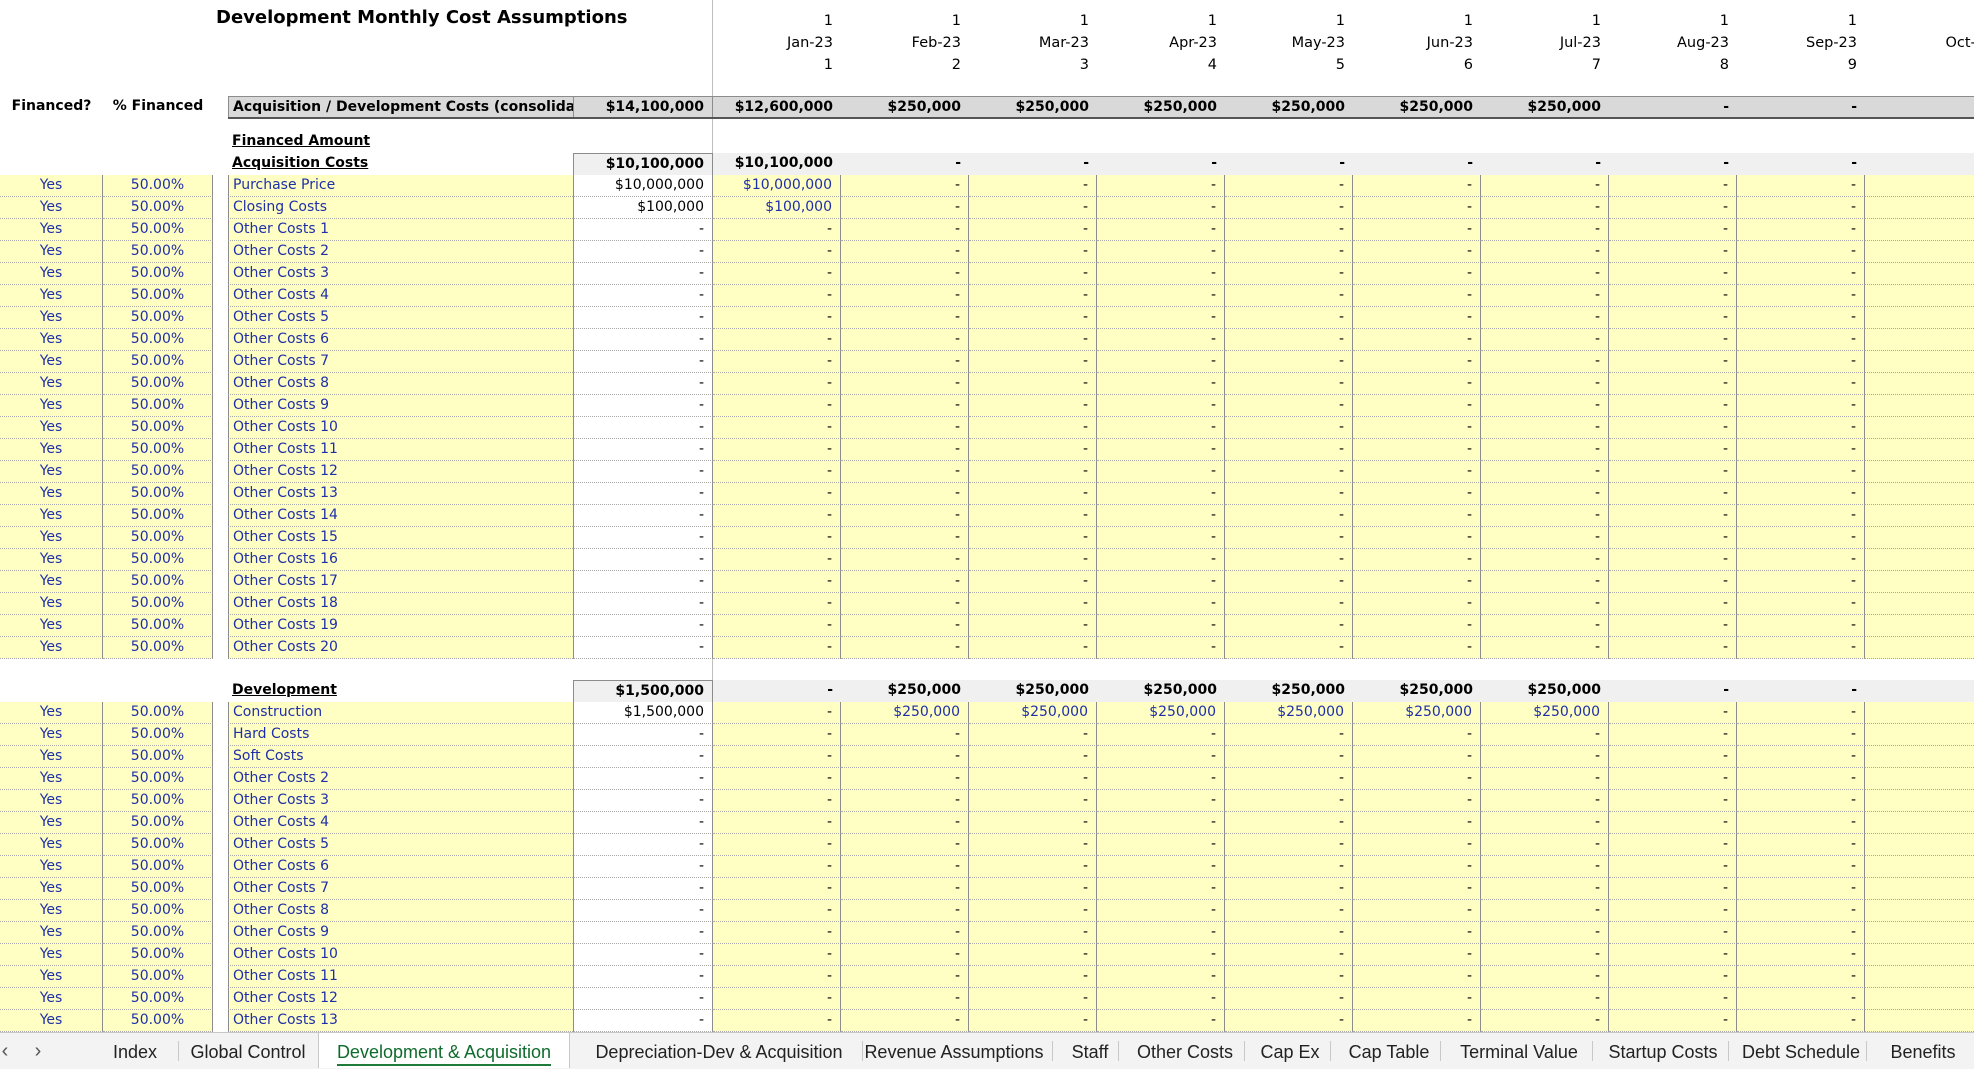  What do you see at coordinates (248, 1050) in the screenshot?
I see `sheet-tab-global-control: Global Control` at bounding box center [248, 1050].